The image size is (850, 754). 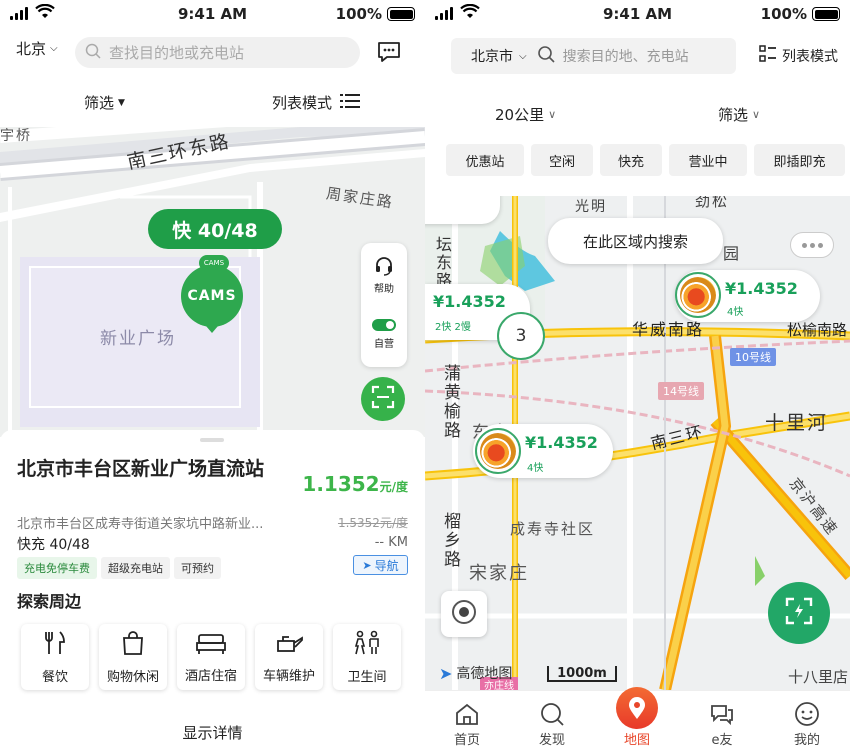 I want to click on chip-fast: 快充, so click(x=631, y=160).